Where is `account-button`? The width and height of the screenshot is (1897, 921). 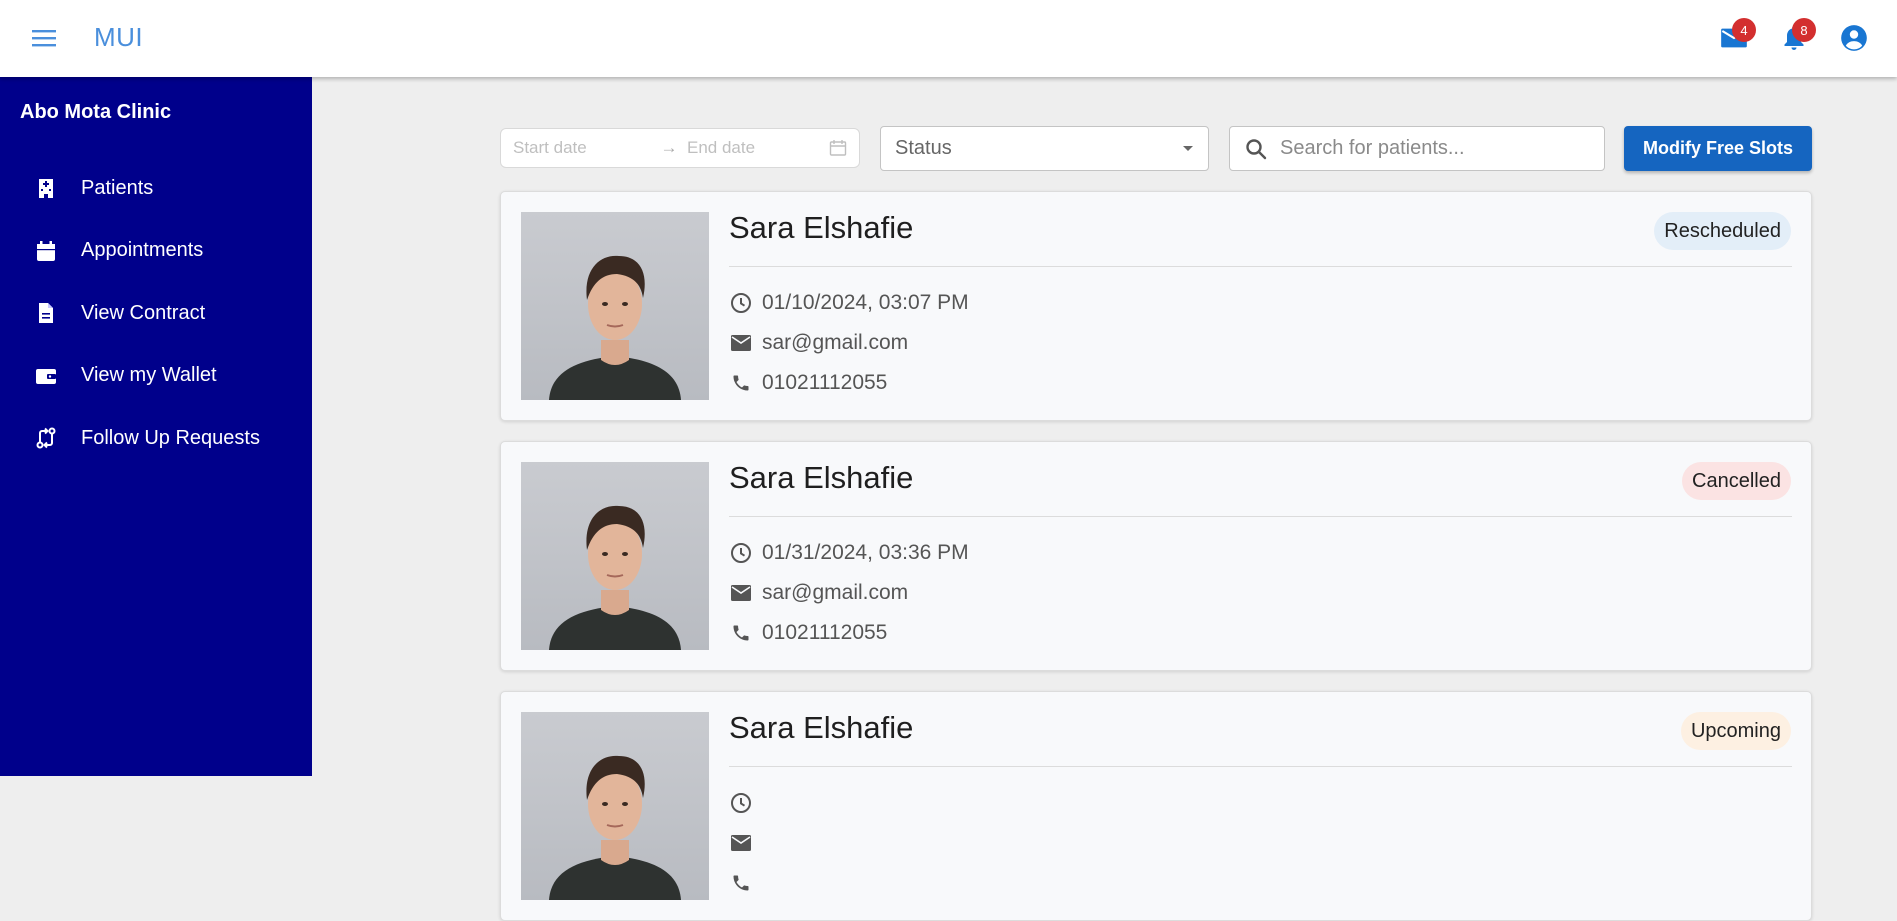
account-button is located at coordinates (1854, 38).